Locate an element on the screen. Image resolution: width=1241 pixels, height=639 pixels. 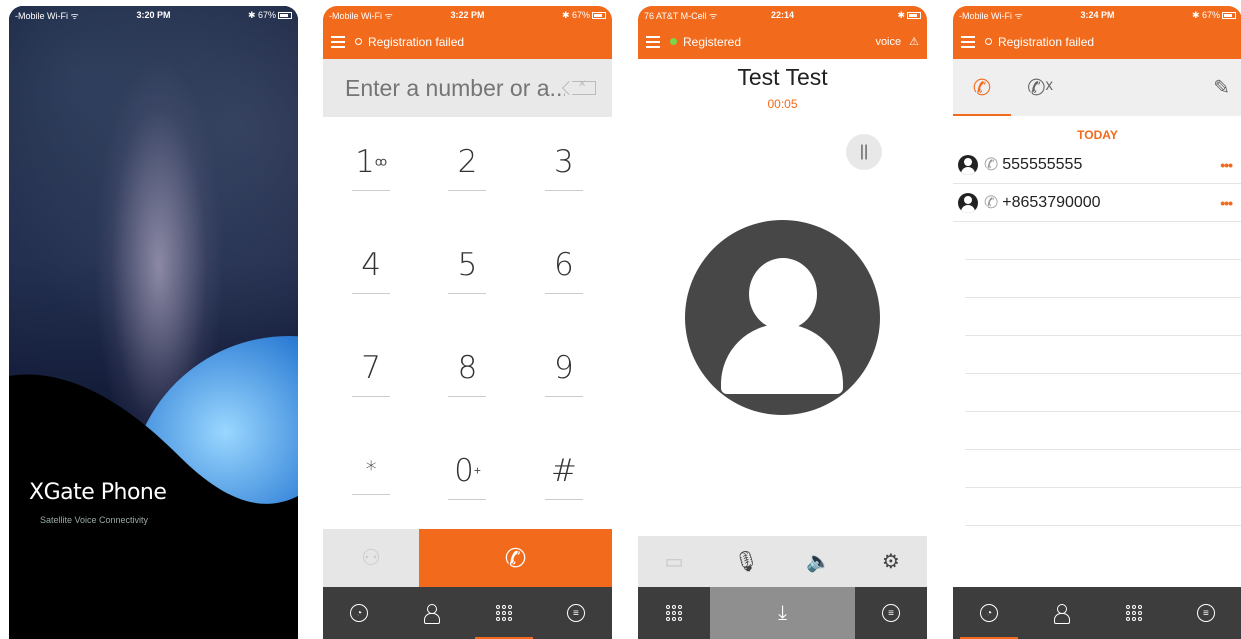
edit-button: ✎ is located at coordinates (1221, 87).